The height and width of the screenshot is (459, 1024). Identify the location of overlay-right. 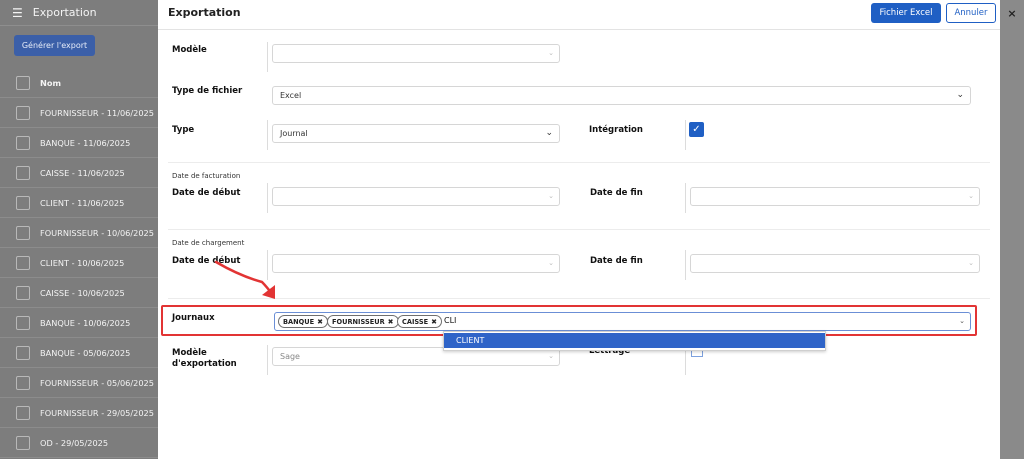
(1012, 229).